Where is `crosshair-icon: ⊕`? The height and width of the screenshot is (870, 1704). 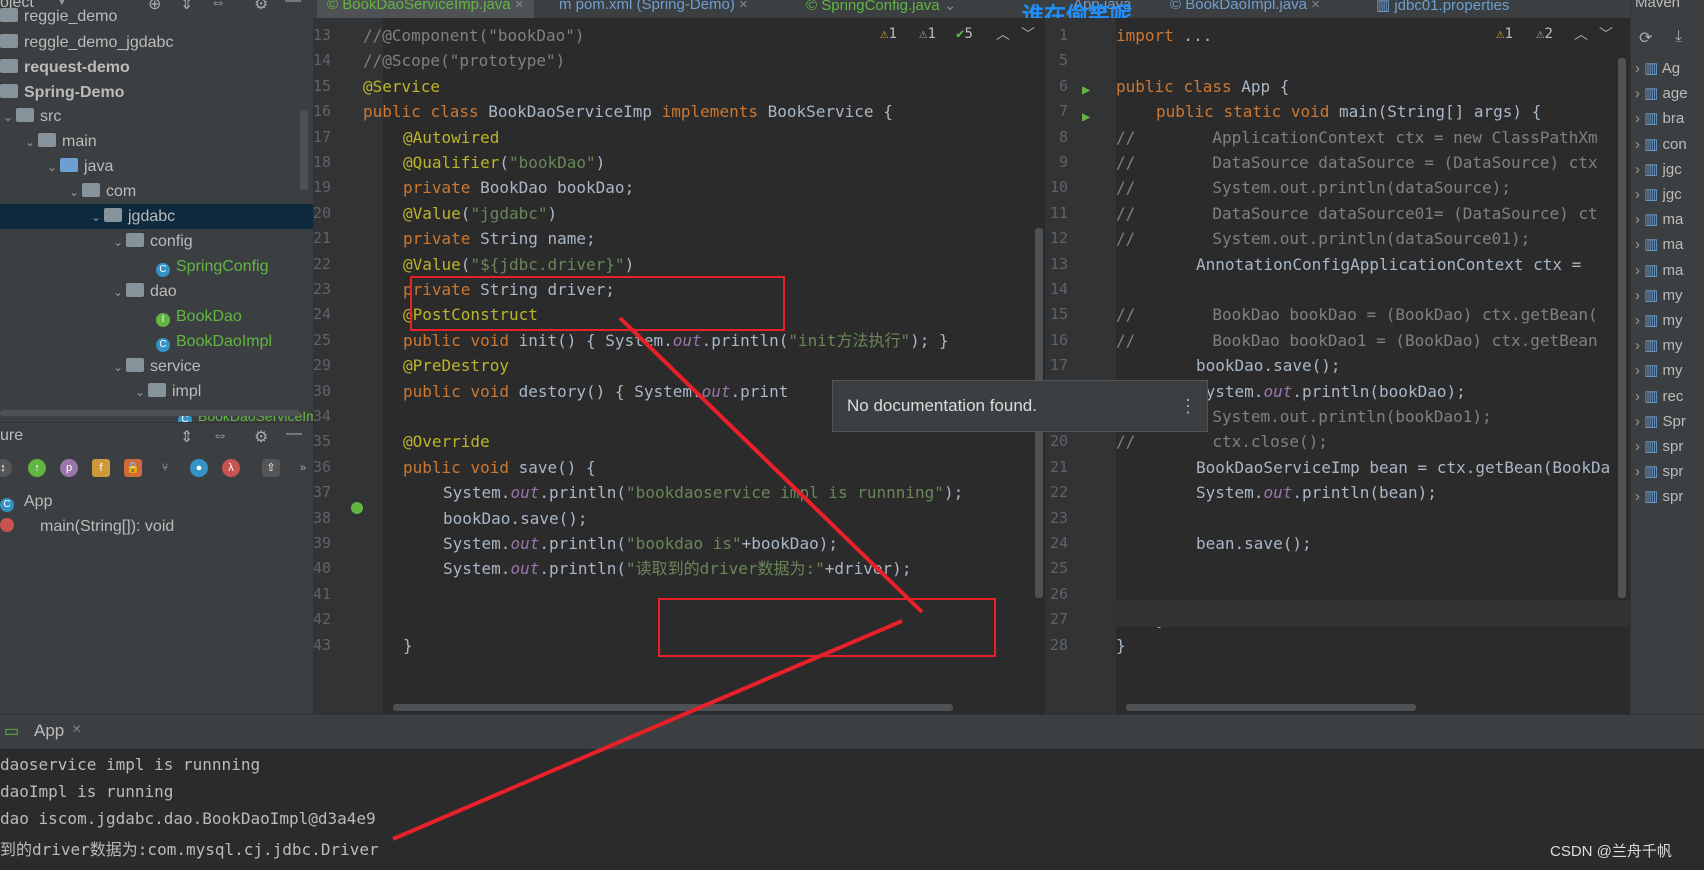 crosshair-icon: ⊕ is located at coordinates (154, 7).